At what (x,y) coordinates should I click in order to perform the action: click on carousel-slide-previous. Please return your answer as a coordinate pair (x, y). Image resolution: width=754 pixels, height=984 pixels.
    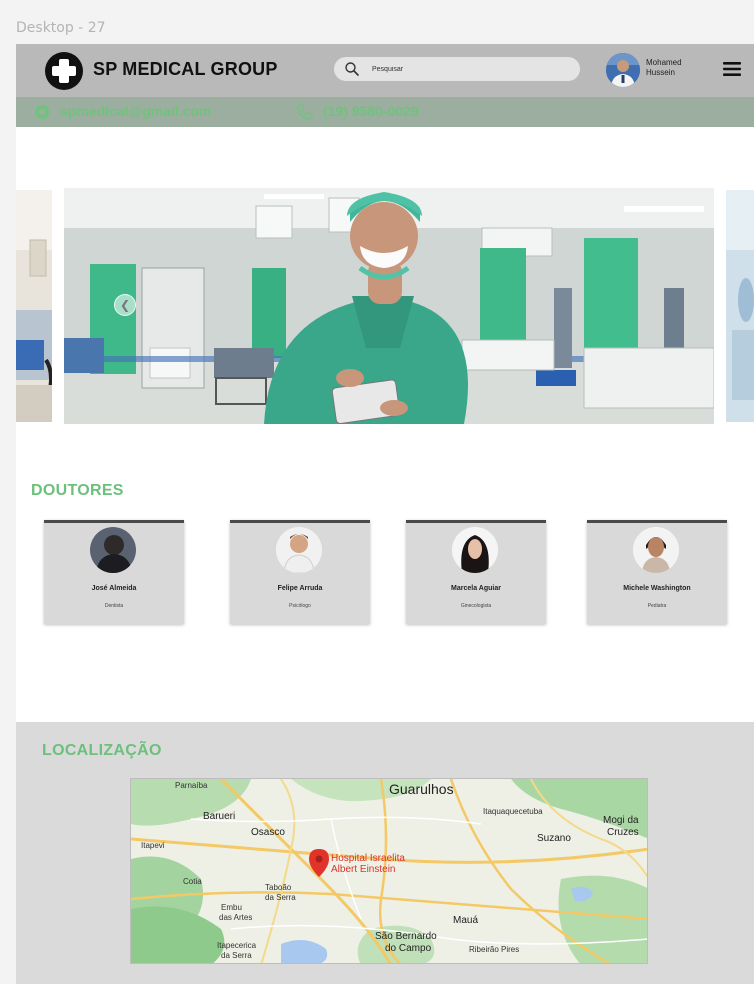
    Looking at the image, I should click on (34, 306).